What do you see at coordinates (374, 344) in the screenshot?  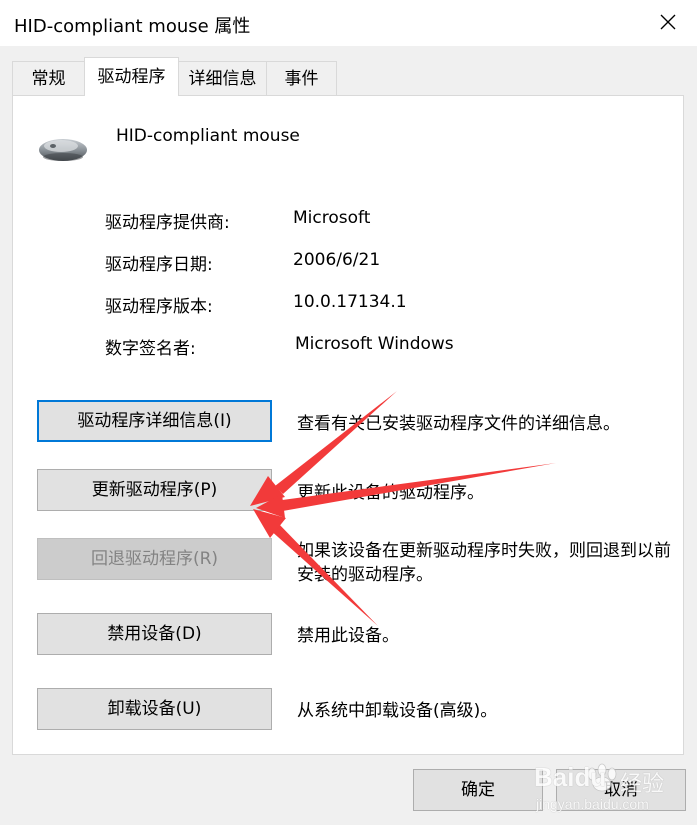 I see `signer-value: Microsoft Windows` at bounding box center [374, 344].